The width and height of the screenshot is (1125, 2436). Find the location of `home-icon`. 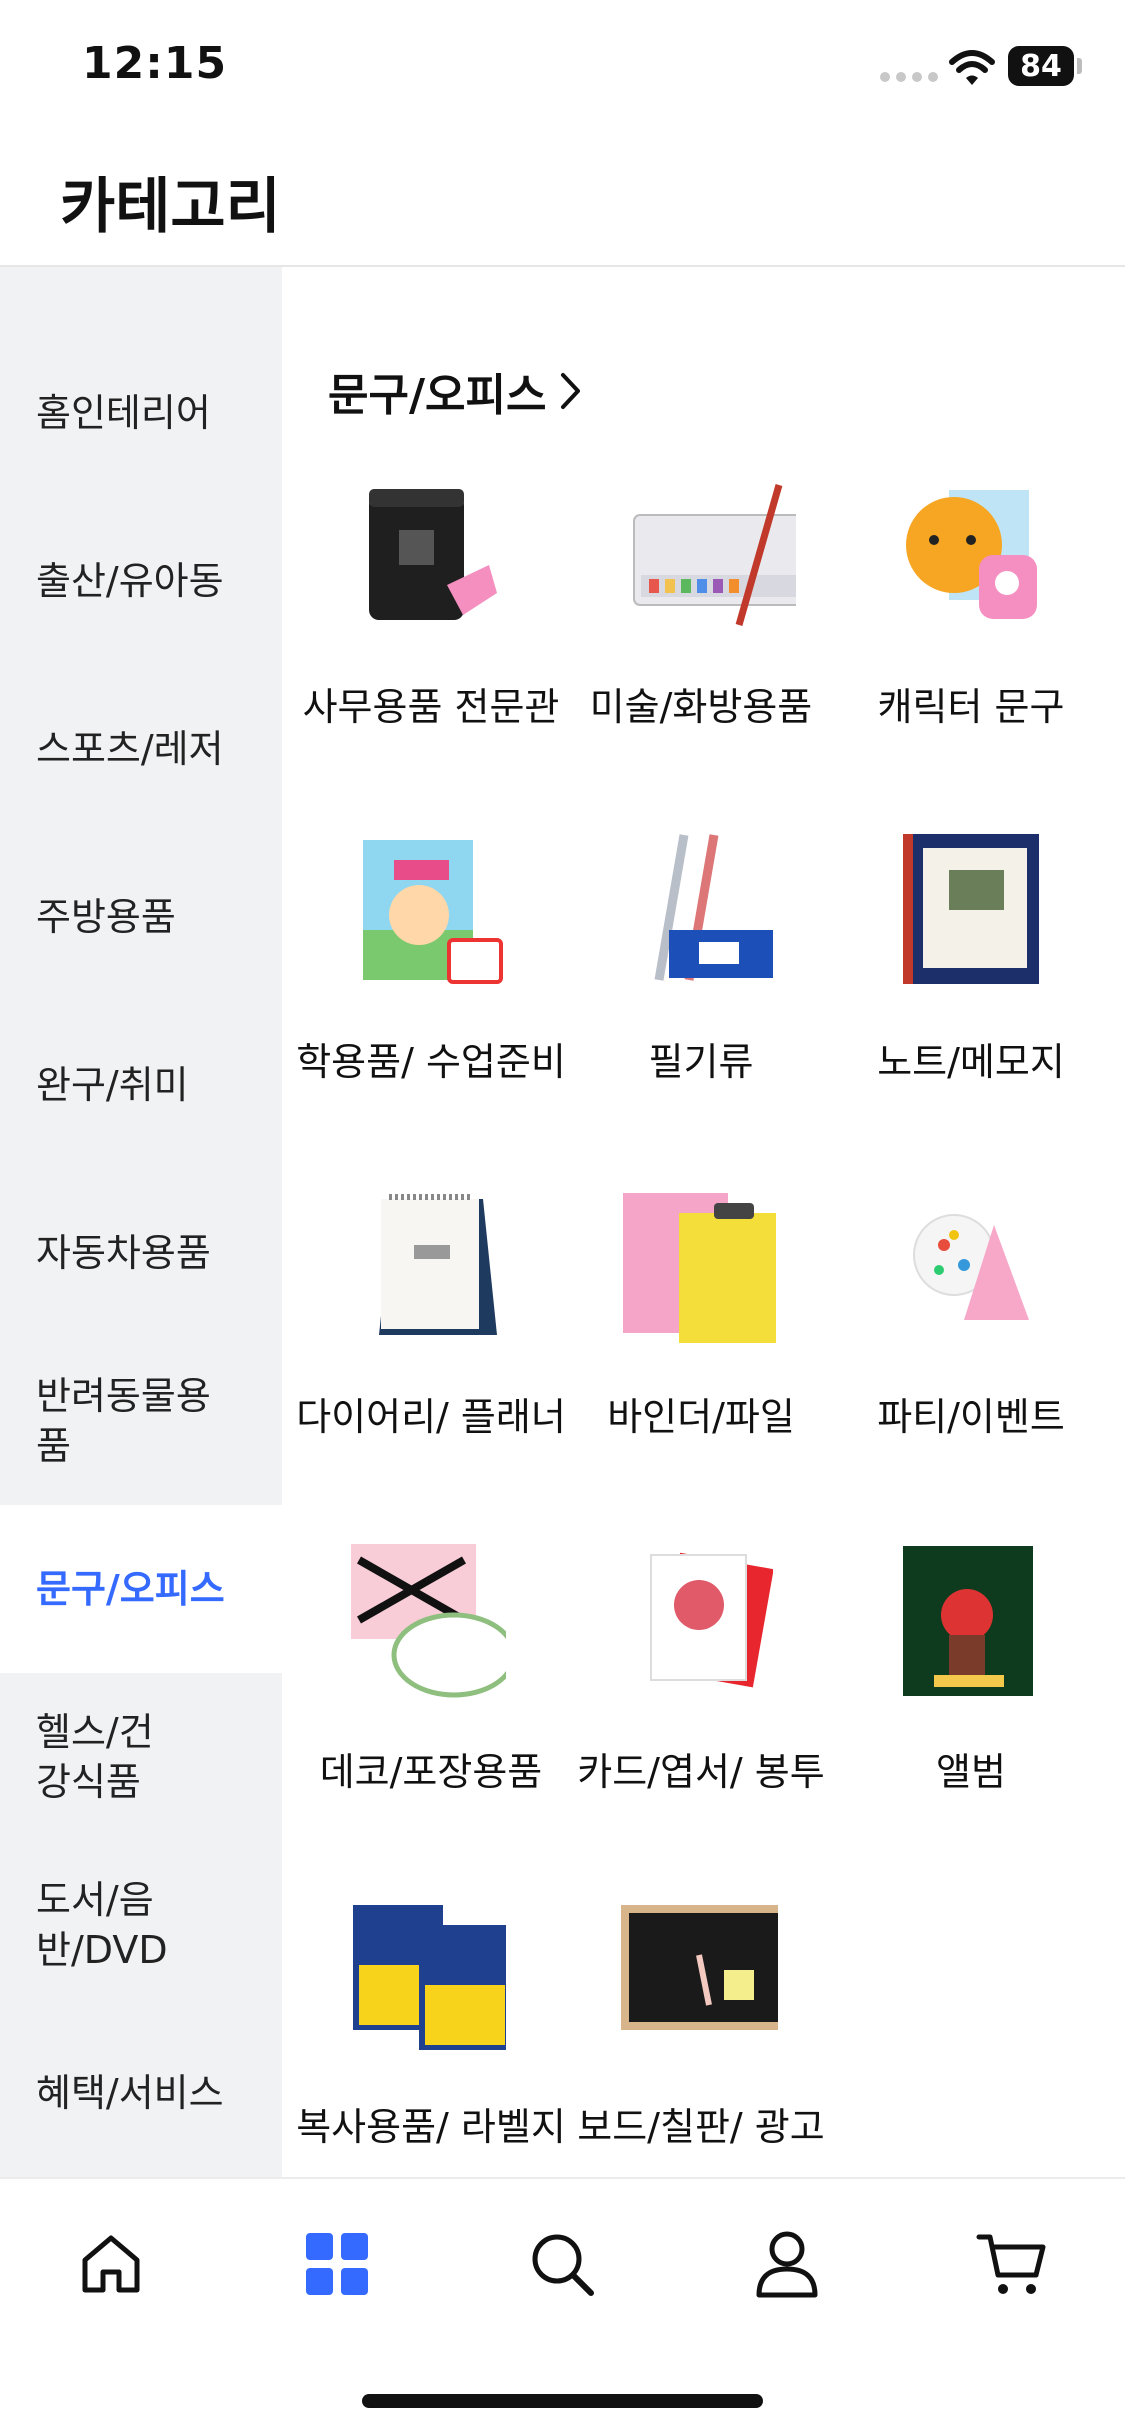

home-icon is located at coordinates (111, 2264).